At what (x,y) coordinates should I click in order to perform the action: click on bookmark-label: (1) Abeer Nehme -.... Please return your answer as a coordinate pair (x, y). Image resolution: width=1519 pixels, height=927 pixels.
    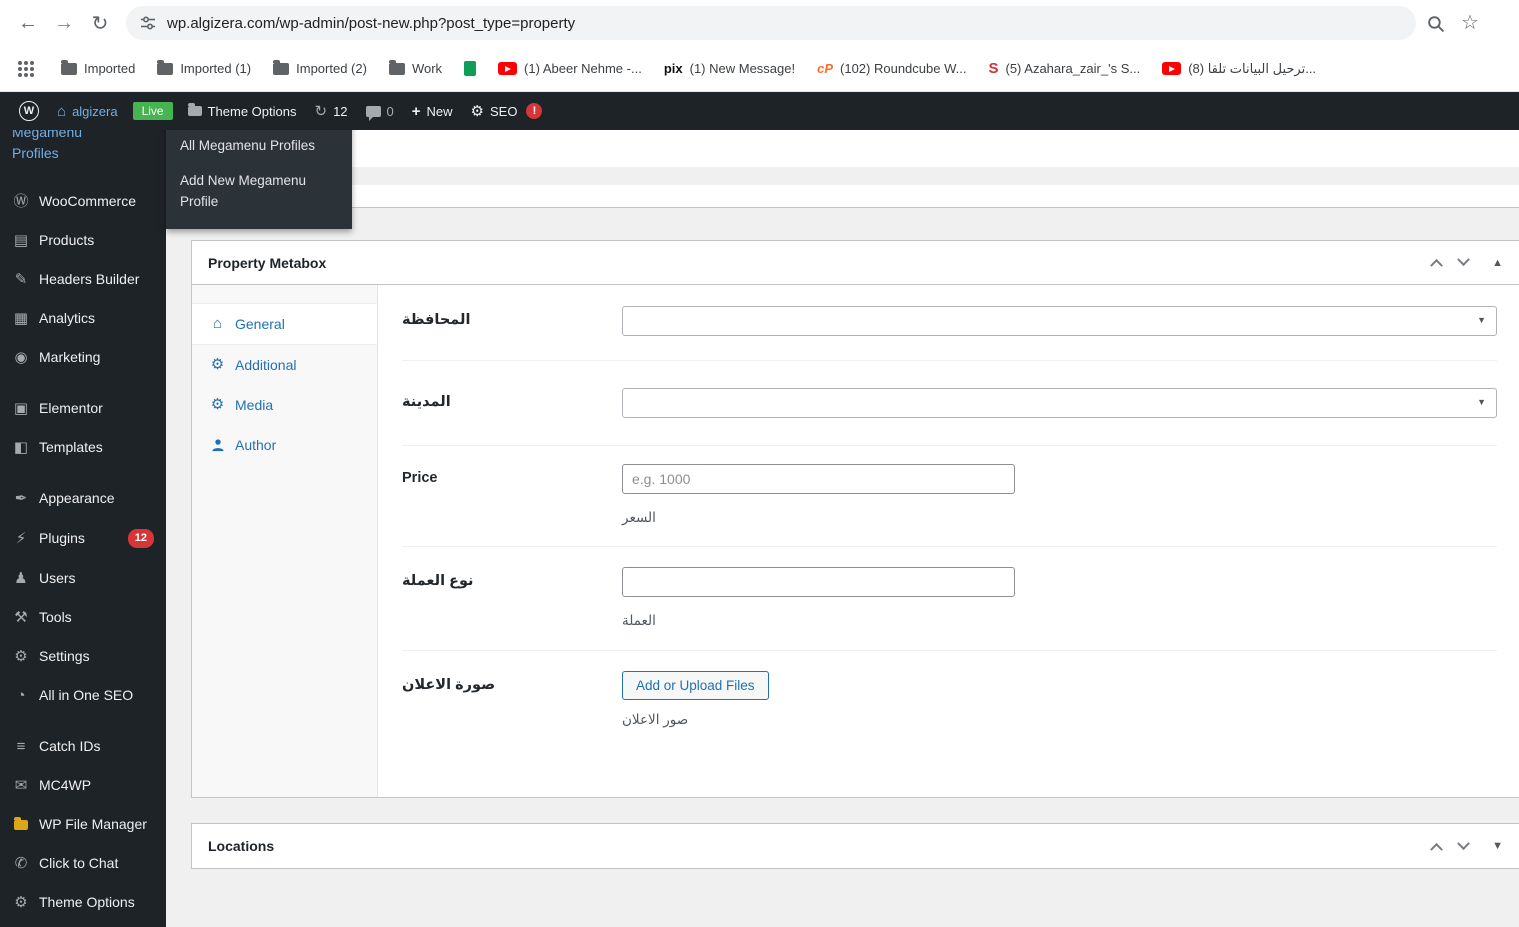
    Looking at the image, I should click on (583, 68).